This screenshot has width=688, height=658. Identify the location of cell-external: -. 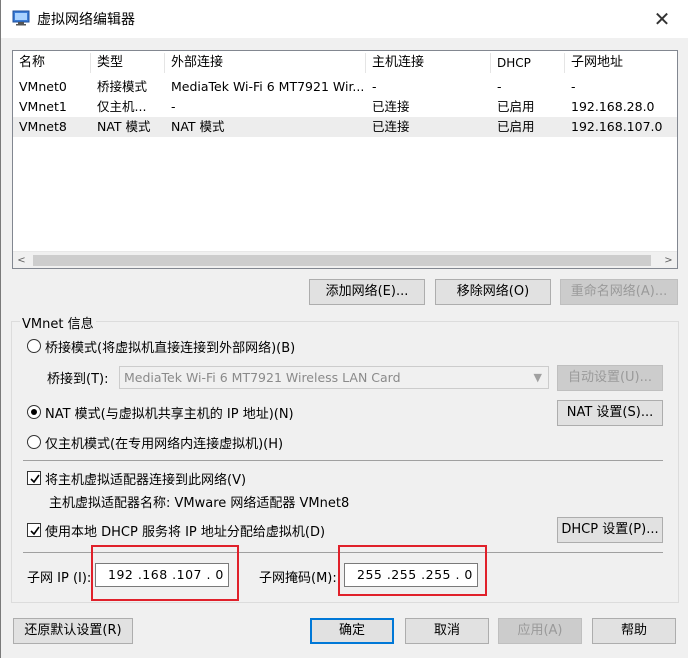
(173, 106).